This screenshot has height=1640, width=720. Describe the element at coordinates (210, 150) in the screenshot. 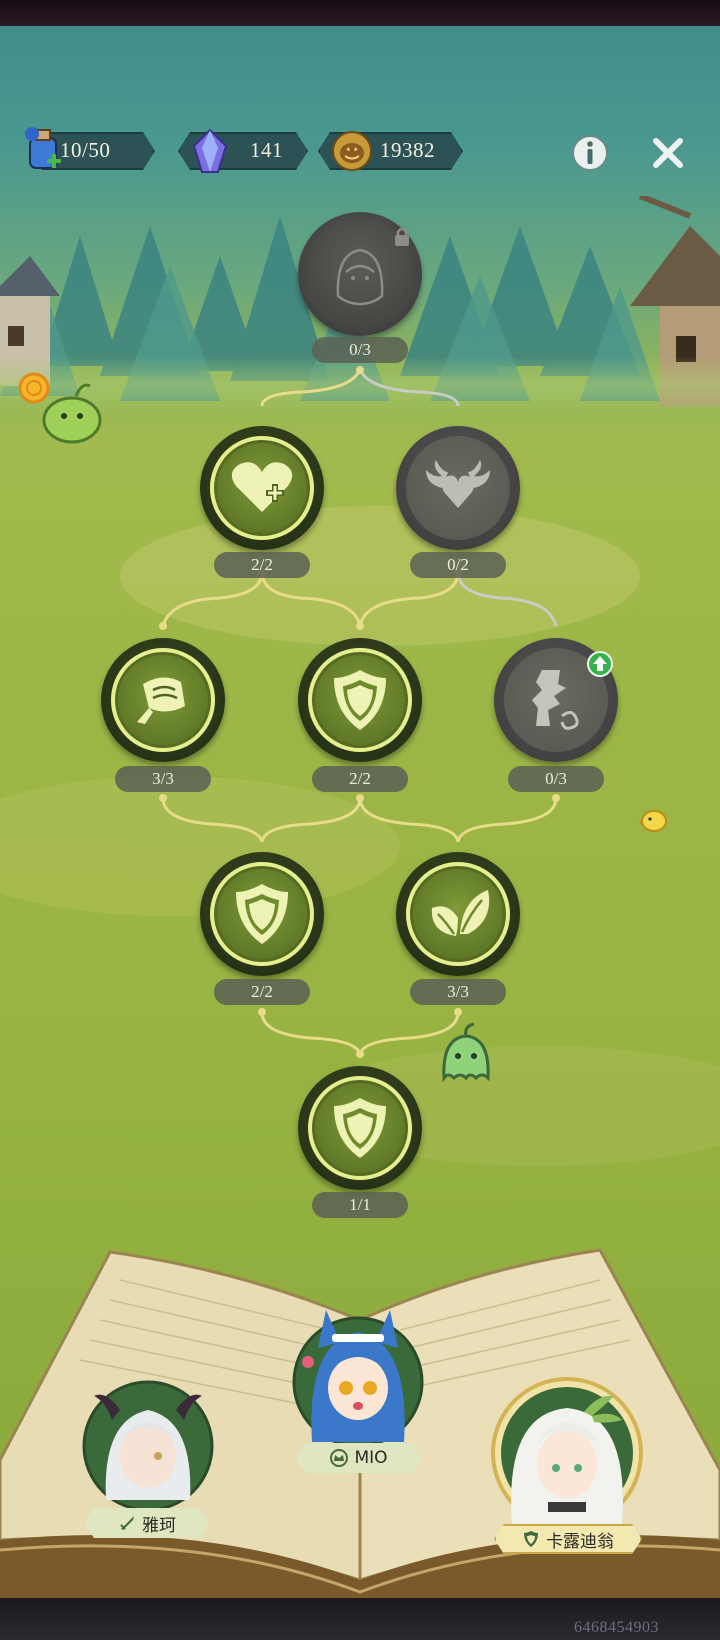

I see `crystal-icon` at that location.